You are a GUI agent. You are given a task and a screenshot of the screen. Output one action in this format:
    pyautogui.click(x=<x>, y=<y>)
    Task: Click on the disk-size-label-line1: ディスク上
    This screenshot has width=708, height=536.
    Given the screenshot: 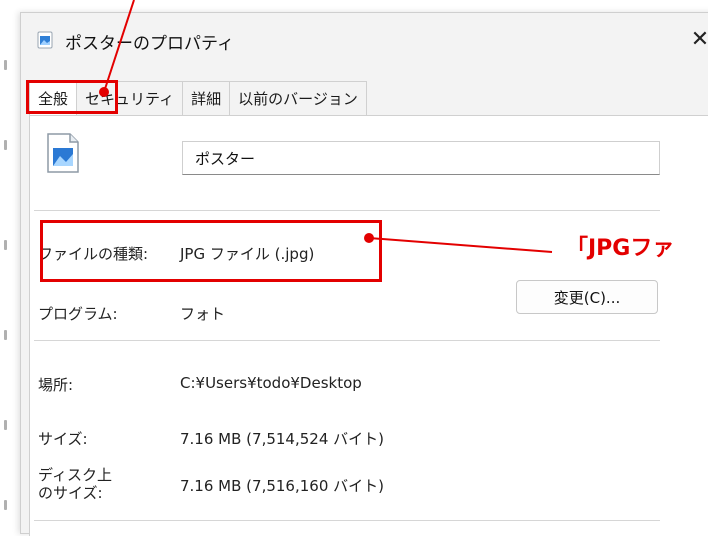 What is the action you would take?
    pyautogui.click(x=75, y=475)
    